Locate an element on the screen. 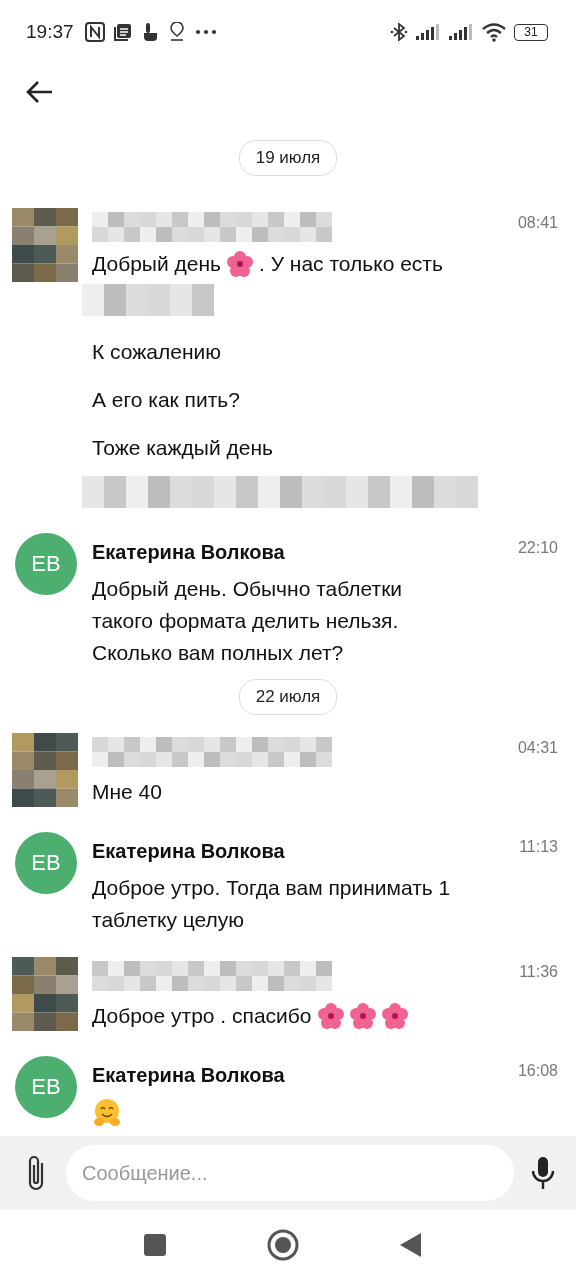 Image resolution: width=576 pixels, height=1280 pixels. message-text: Тоже каждый день is located at coordinates (182, 448).